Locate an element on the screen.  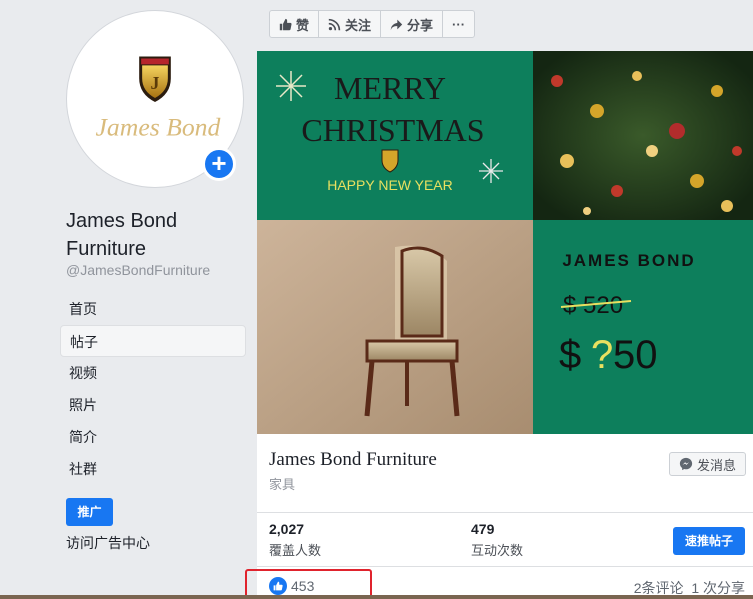
greeting-line3: HAPPY NEW YEAR is located at coordinates (390, 185).